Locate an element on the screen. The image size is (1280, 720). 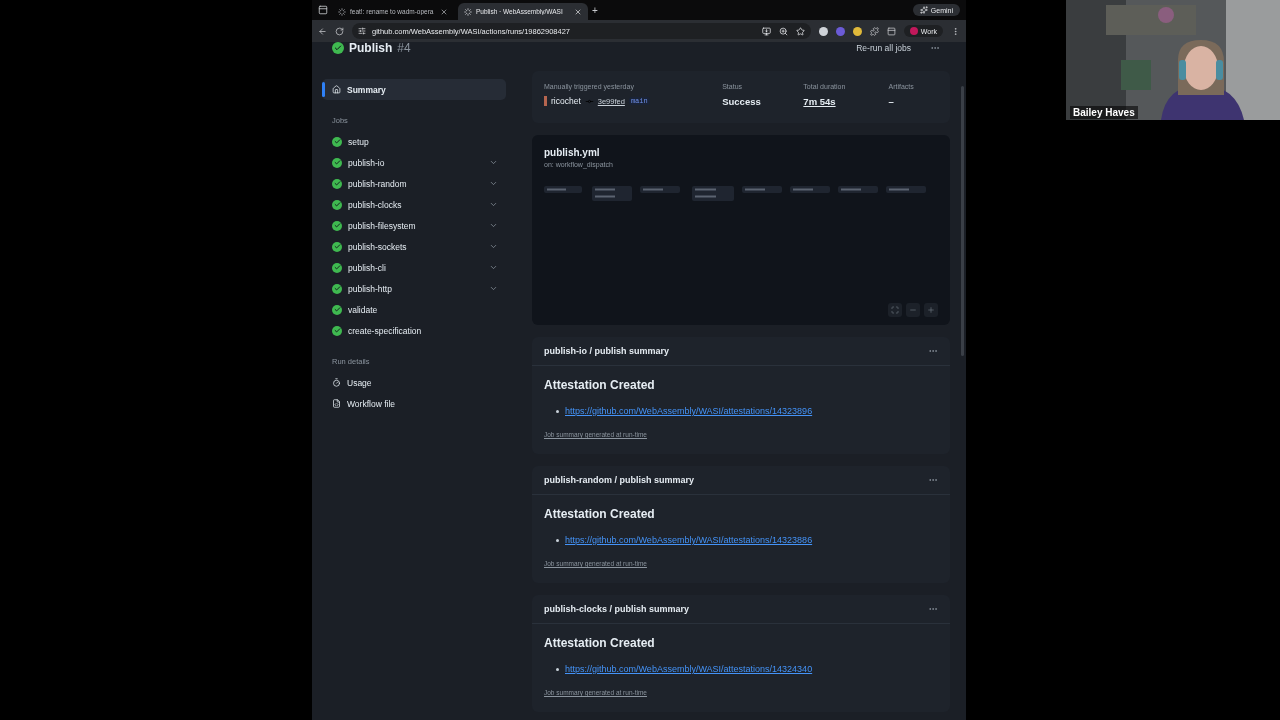
job-item: publish-clocks is located at coordinates (414, 204).